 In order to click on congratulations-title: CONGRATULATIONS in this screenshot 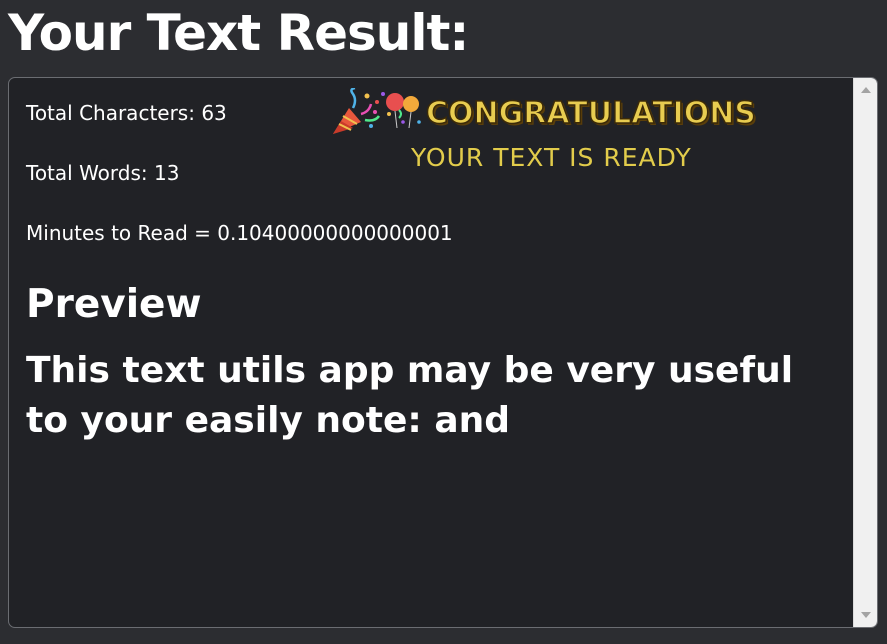, I will do `click(590, 113)`.